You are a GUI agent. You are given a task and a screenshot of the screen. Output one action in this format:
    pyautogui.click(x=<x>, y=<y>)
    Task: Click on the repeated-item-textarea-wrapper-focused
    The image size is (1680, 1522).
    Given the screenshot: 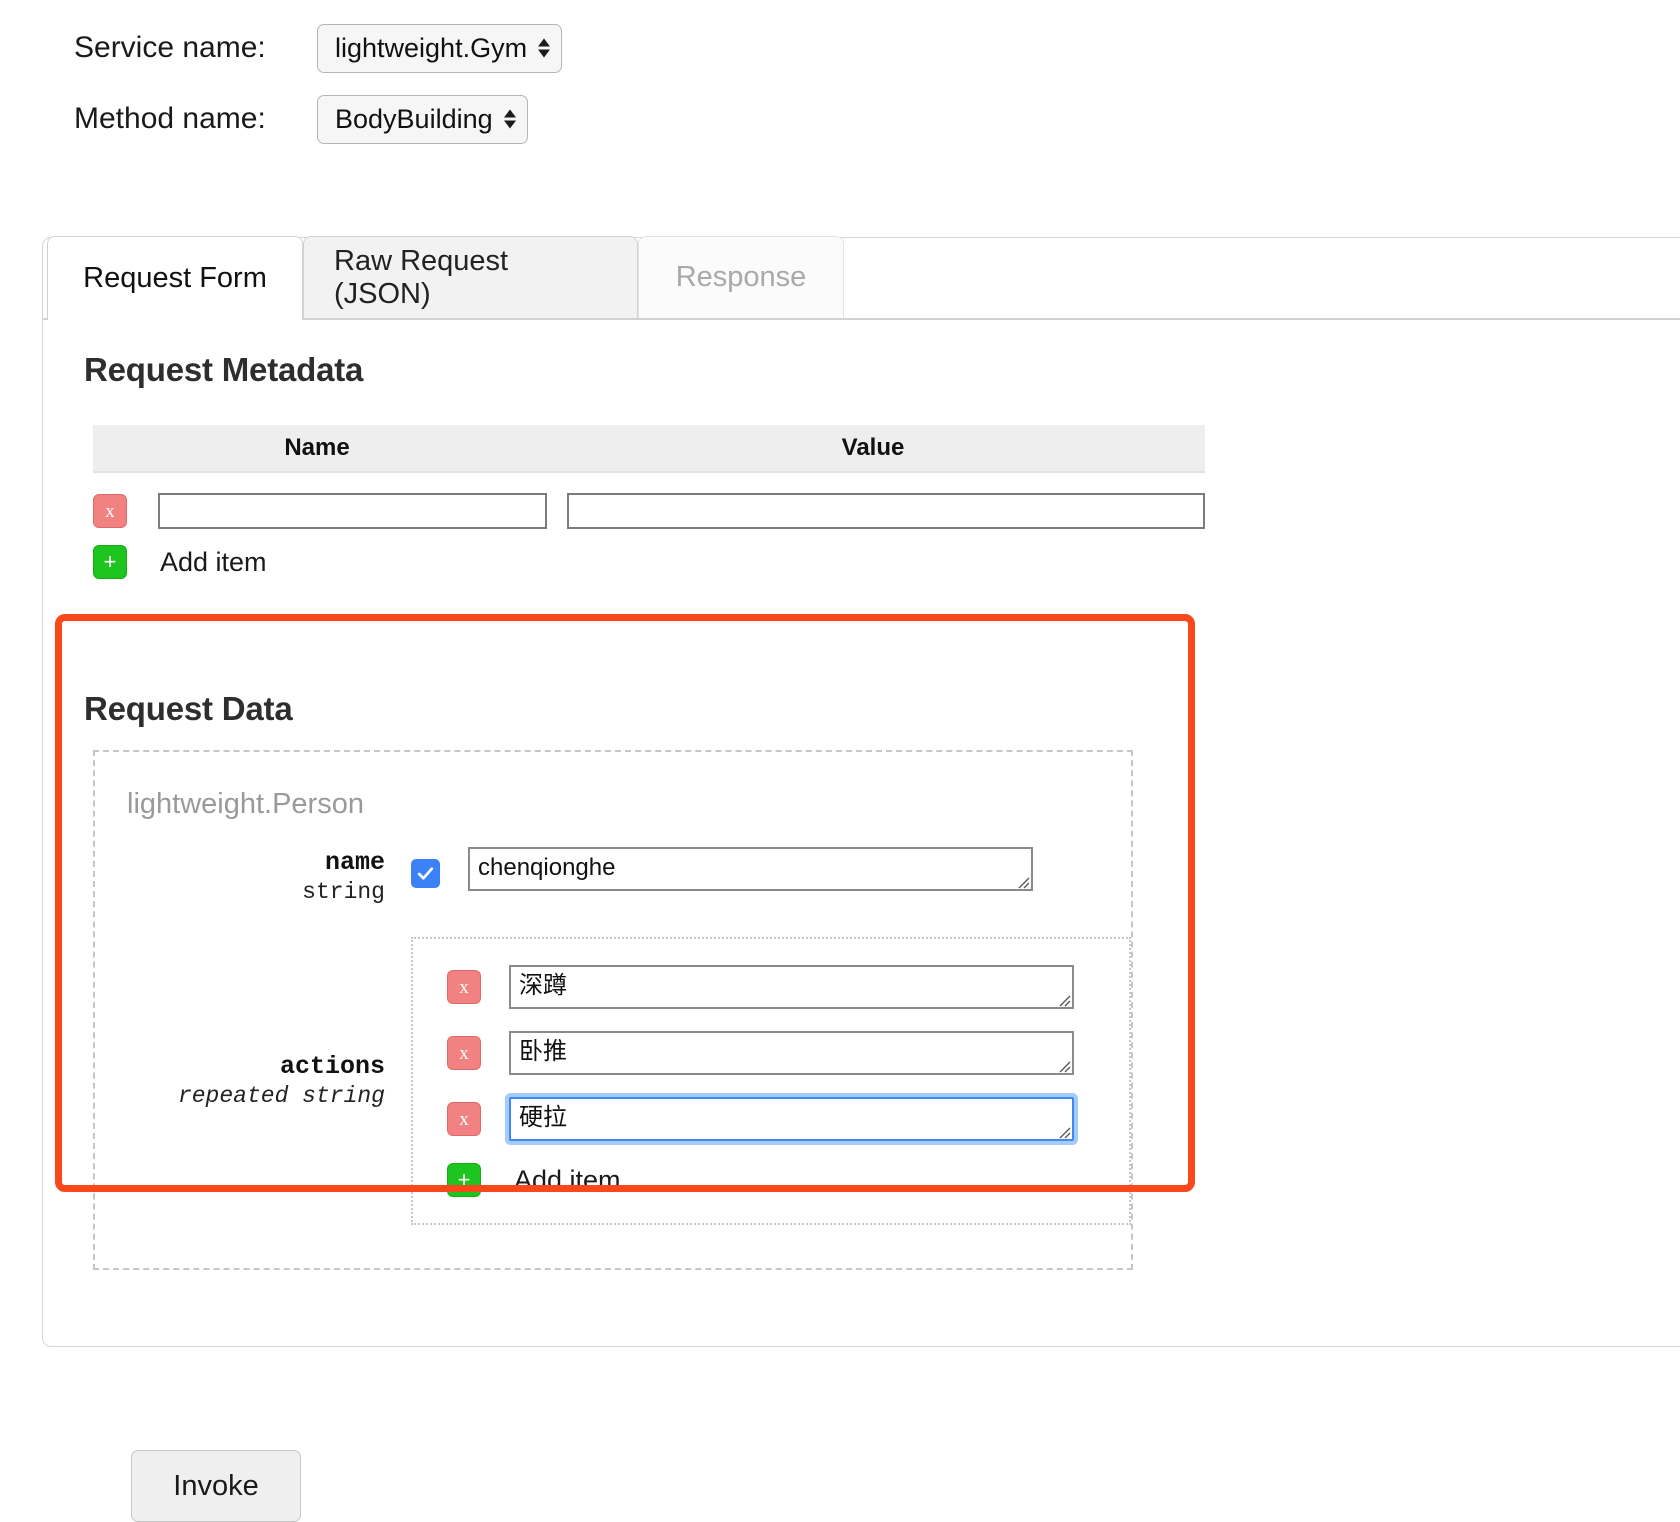 What is the action you would take?
    pyautogui.click(x=791, y=1119)
    